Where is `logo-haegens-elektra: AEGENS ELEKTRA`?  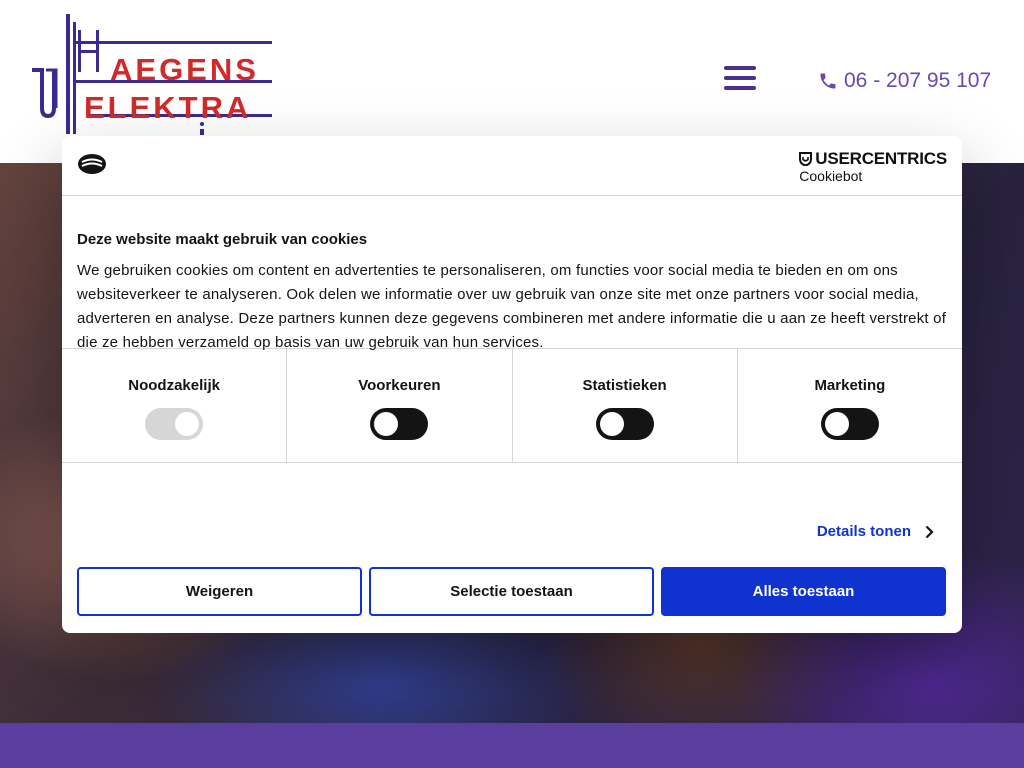
logo-haegens-elektra: AEGENS ELEKTRA is located at coordinates (153, 77).